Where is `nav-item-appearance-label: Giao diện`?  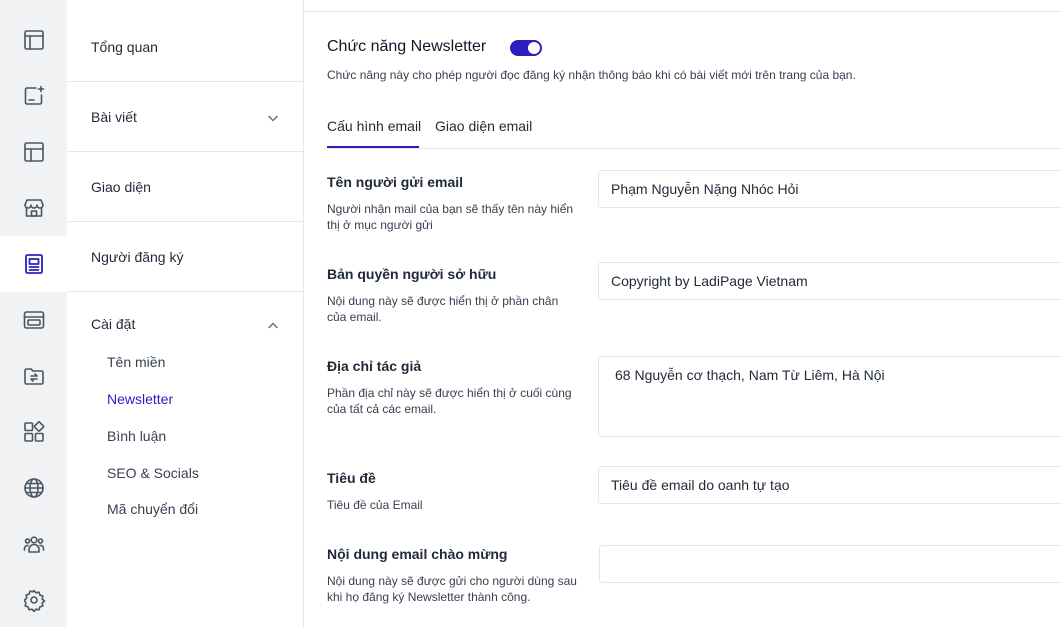 nav-item-appearance-label: Giao diện is located at coordinates (121, 186).